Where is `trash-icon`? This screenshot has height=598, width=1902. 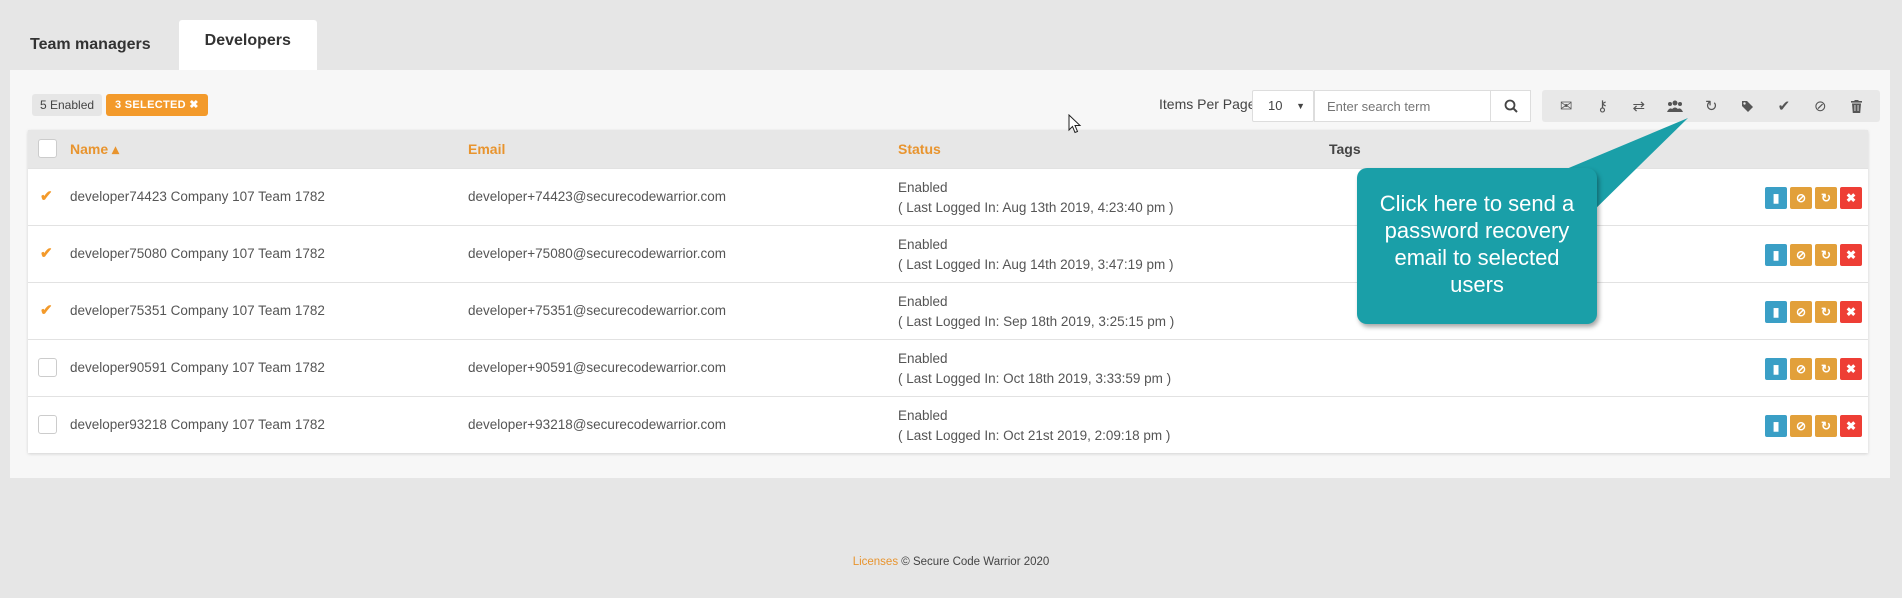 trash-icon is located at coordinates (1856, 106).